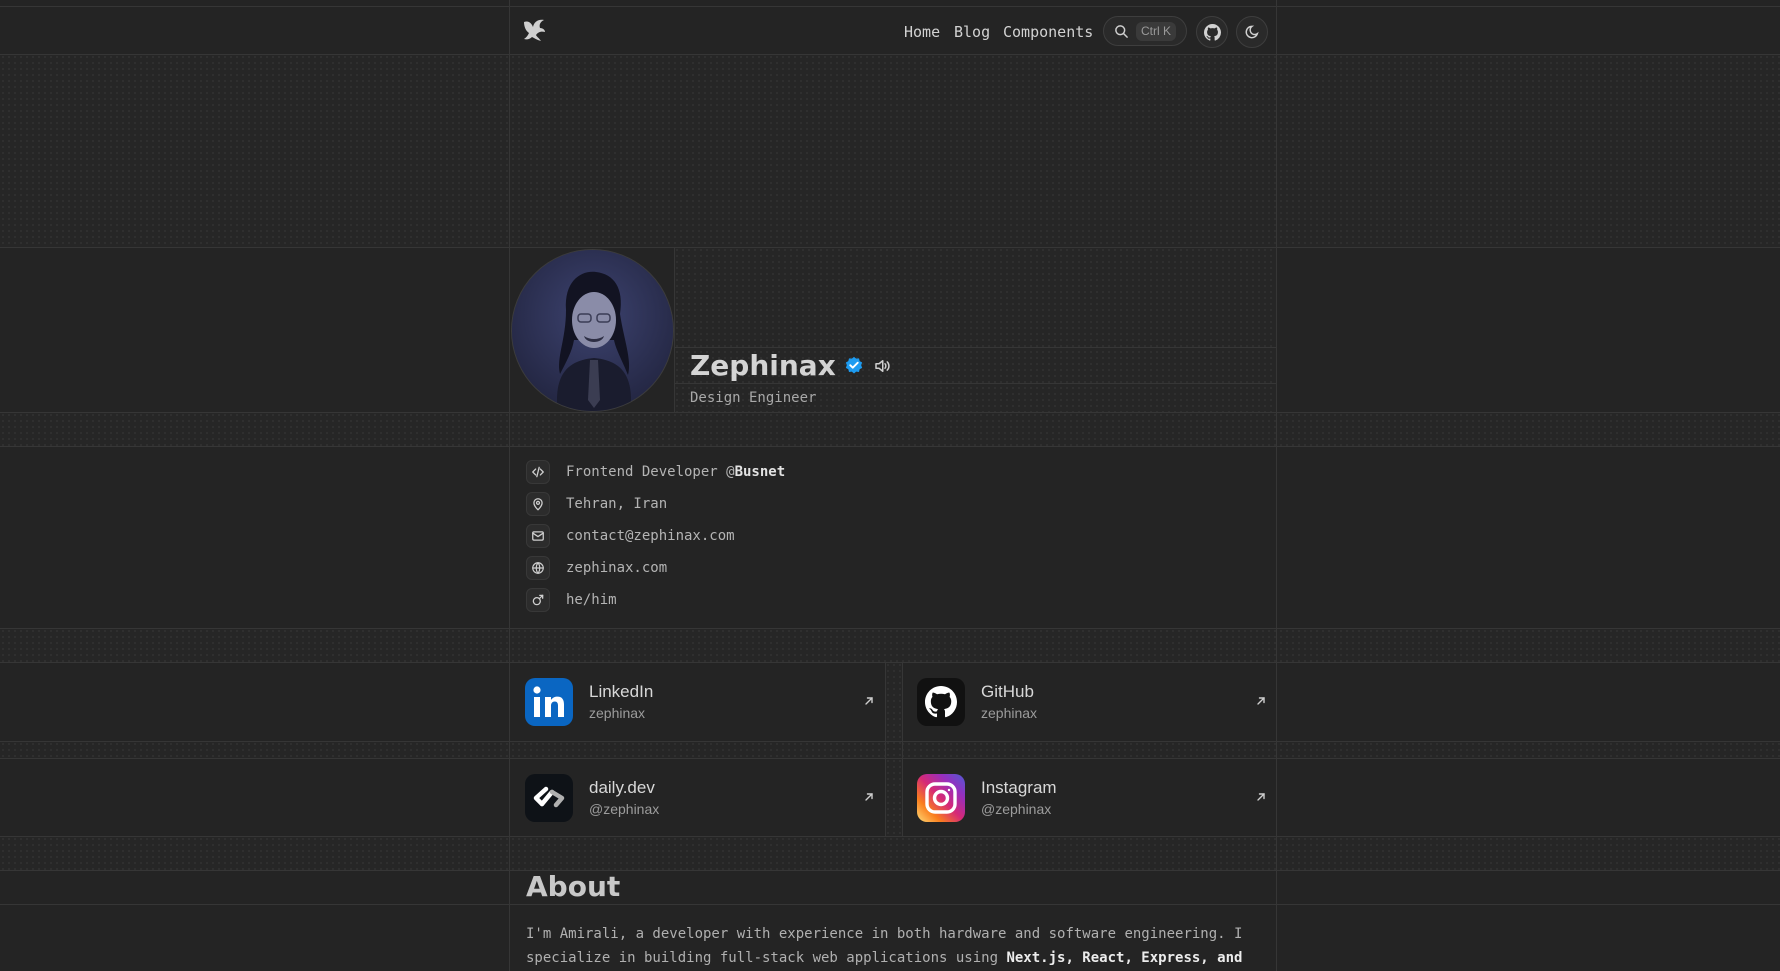 The height and width of the screenshot is (971, 1780). I want to click on nav-components: Components, so click(1048, 32).